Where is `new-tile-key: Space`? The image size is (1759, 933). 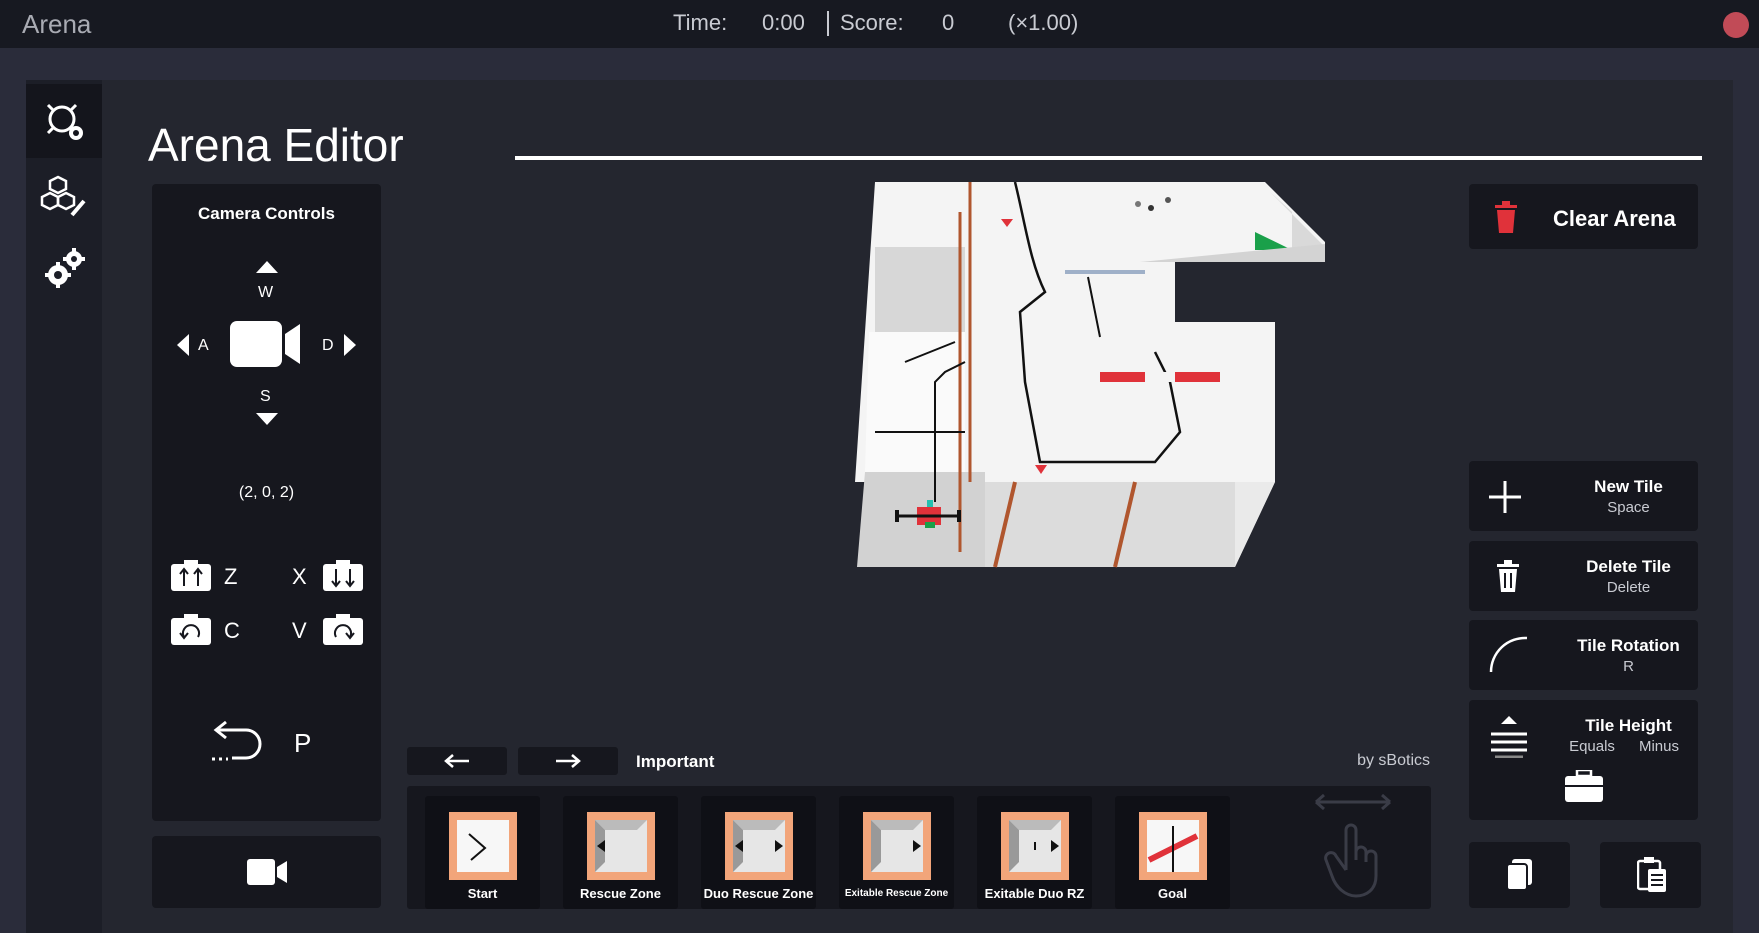 new-tile-key: Space is located at coordinates (1628, 507).